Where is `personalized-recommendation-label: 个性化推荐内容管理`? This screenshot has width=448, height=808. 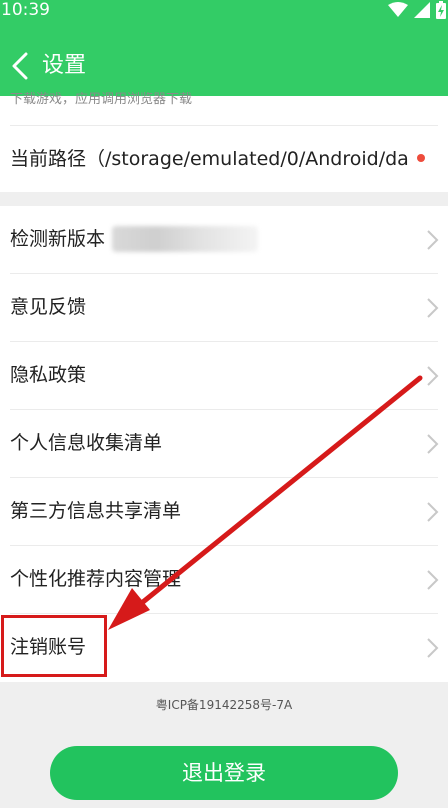 personalized-recommendation-label: 个性化推荐内容管理 is located at coordinates (96, 579).